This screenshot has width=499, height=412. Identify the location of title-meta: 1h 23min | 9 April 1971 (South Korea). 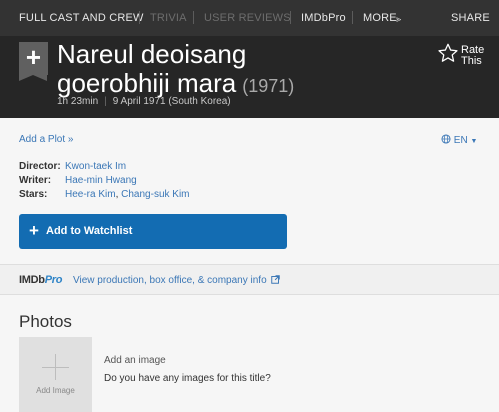
(144, 101).